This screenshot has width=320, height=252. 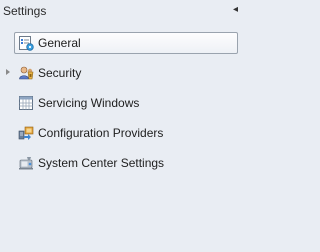 I want to click on nav-item-security: Security, so click(x=122, y=73).